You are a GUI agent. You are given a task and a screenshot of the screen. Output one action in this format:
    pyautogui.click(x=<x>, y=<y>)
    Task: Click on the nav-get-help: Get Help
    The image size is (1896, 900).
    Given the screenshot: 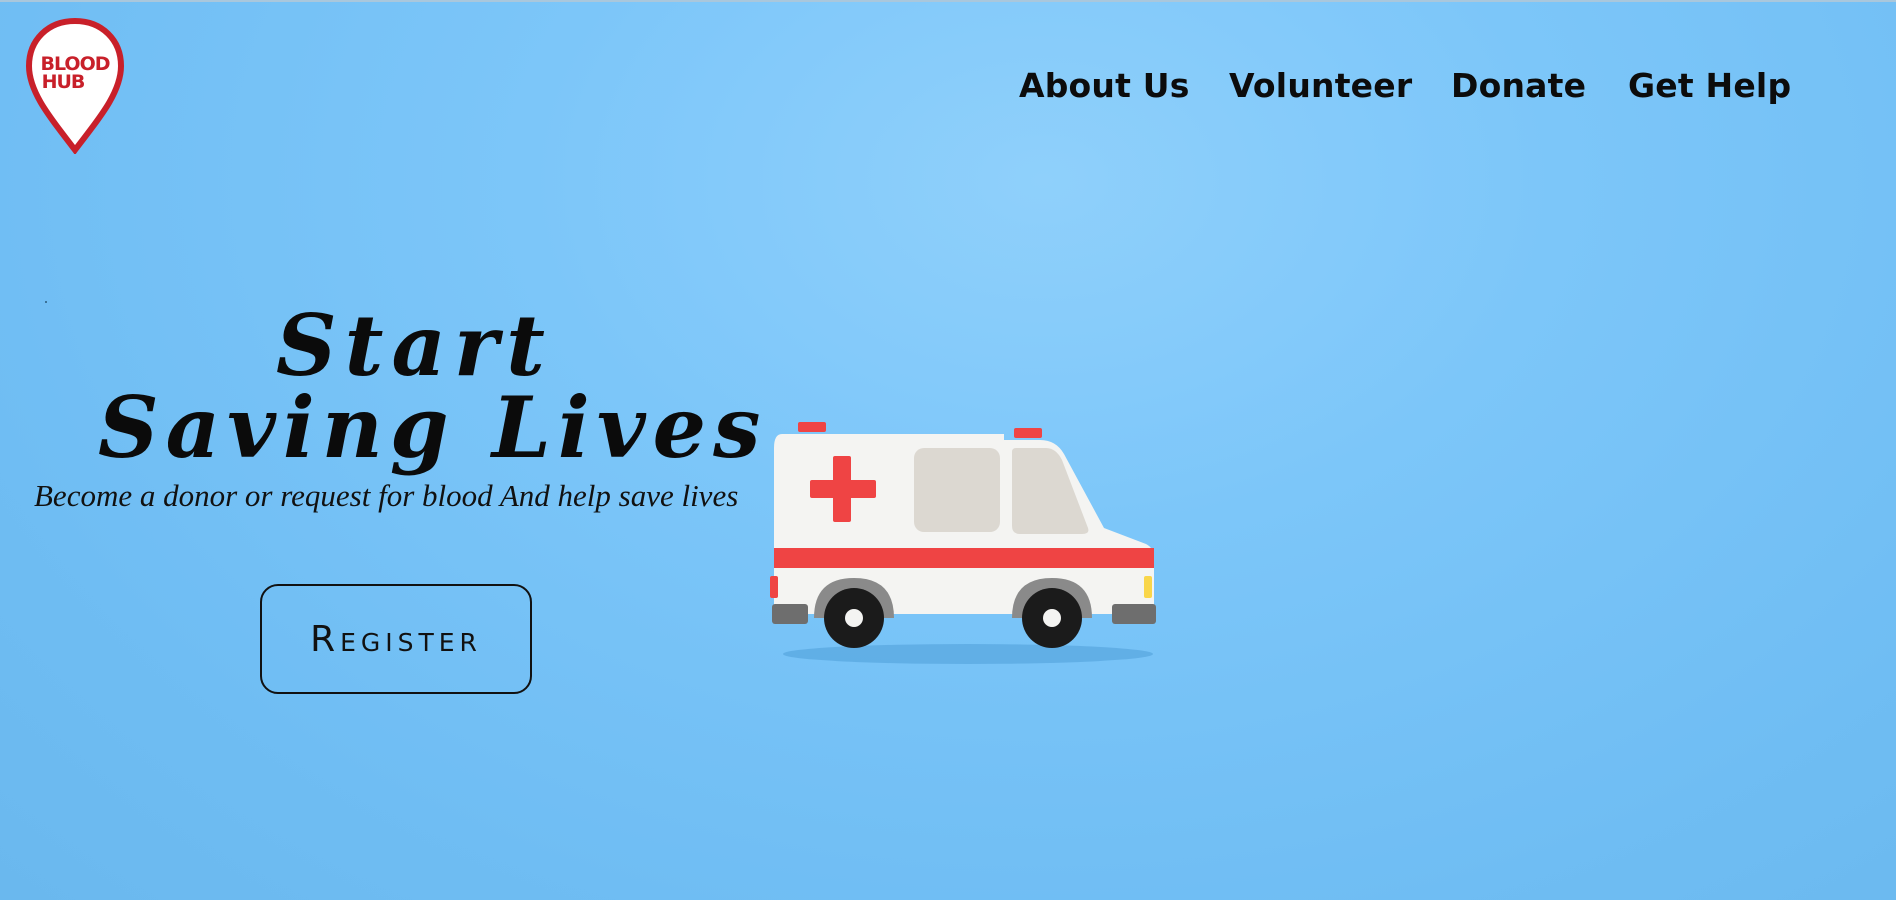 What is the action you would take?
    pyautogui.click(x=1709, y=85)
    